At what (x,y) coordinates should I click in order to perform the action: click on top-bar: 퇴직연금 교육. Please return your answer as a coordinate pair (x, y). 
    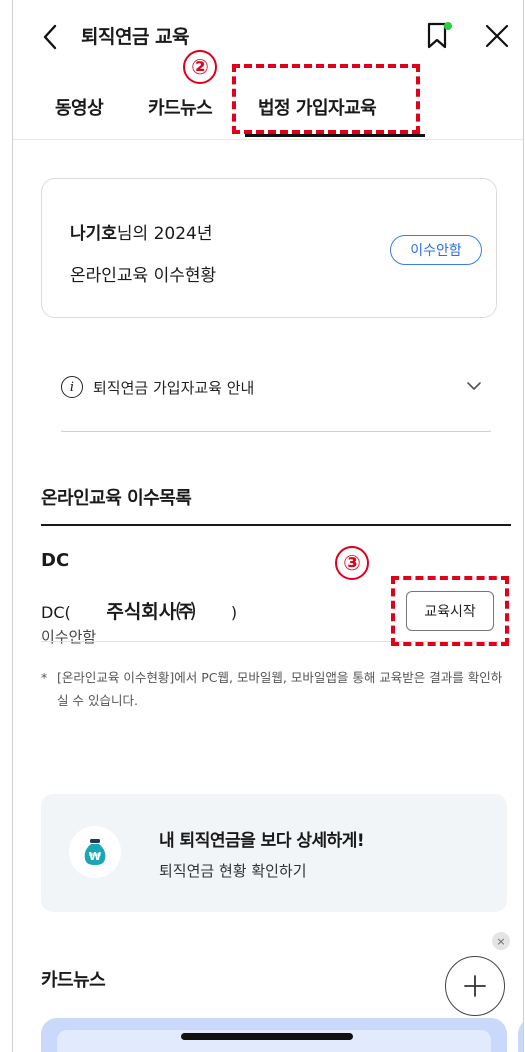
    Looking at the image, I should click on (268, 36).